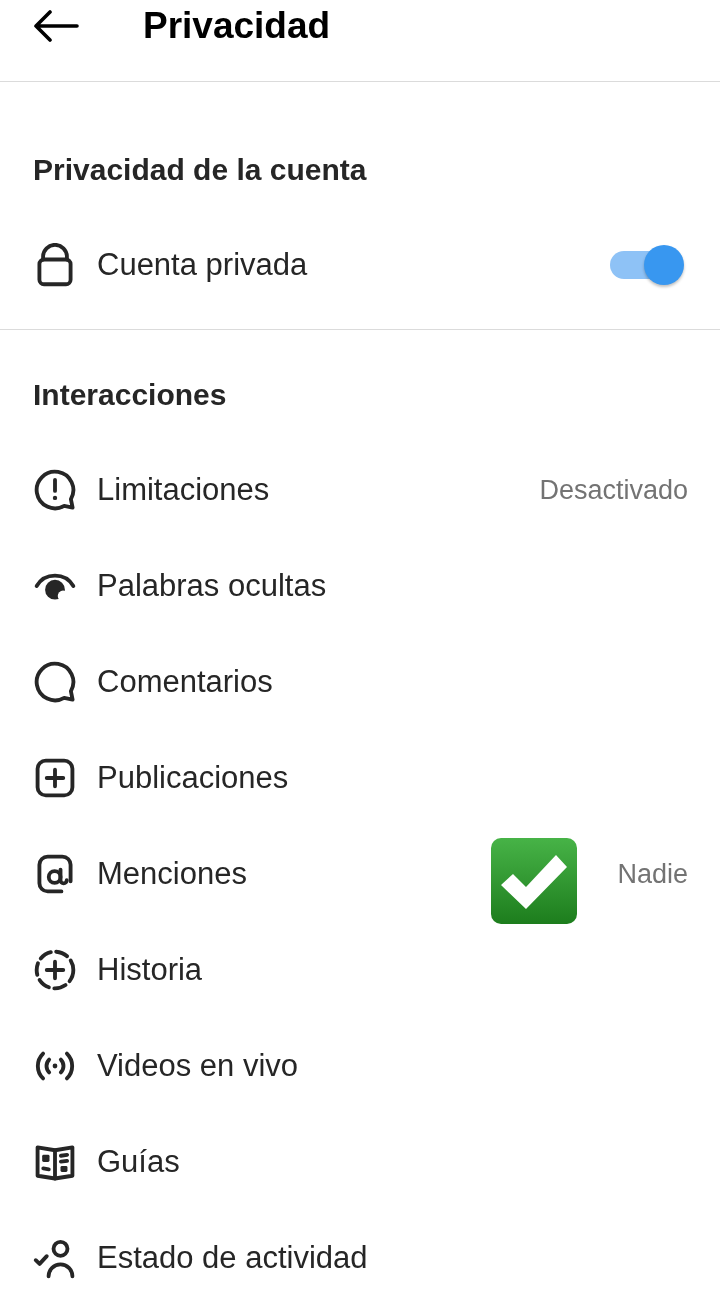 Image resolution: width=720 pixels, height=1305 pixels. What do you see at coordinates (130, 394) in the screenshot?
I see `section-heading: Interacciones` at bounding box center [130, 394].